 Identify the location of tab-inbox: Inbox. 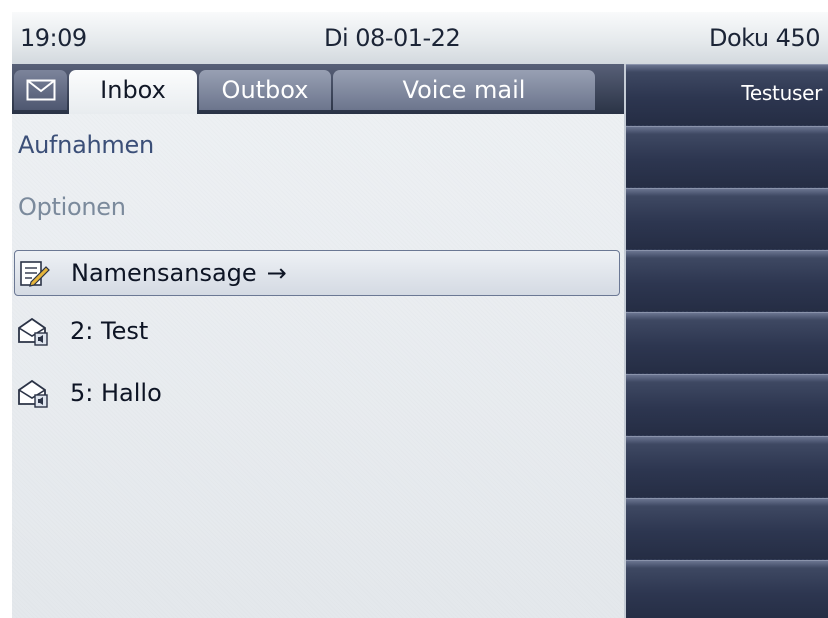
(133, 92).